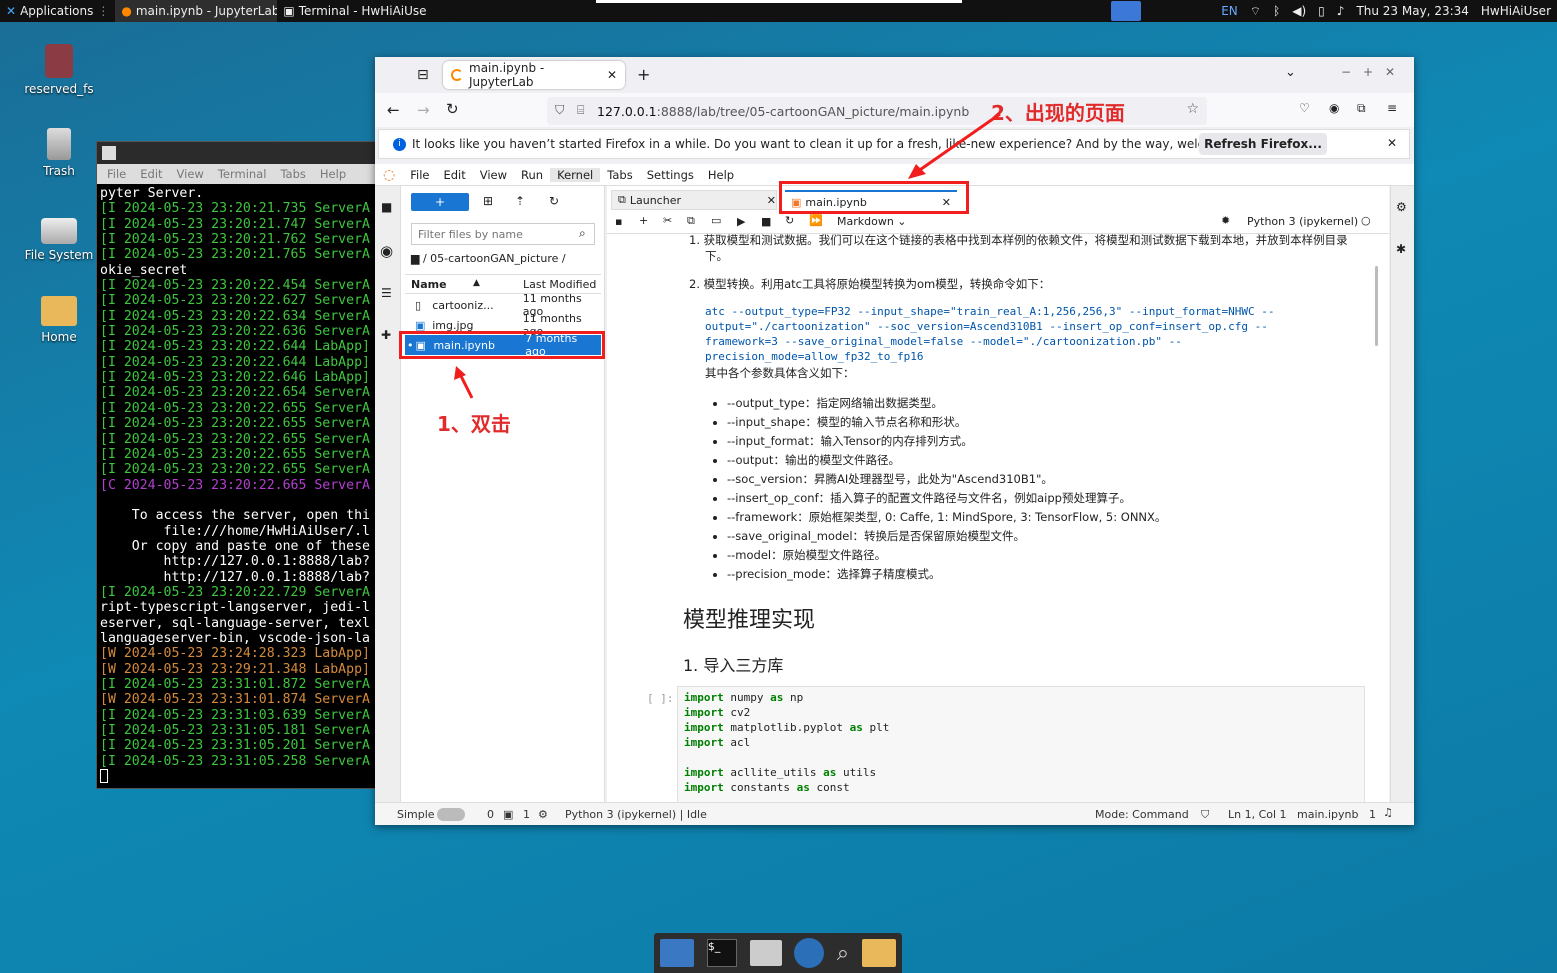 This screenshot has width=1557, height=973. Describe the element at coordinates (1257, 814) in the screenshot. I see `cursor-position: Ln 1, Col 1` at that location.